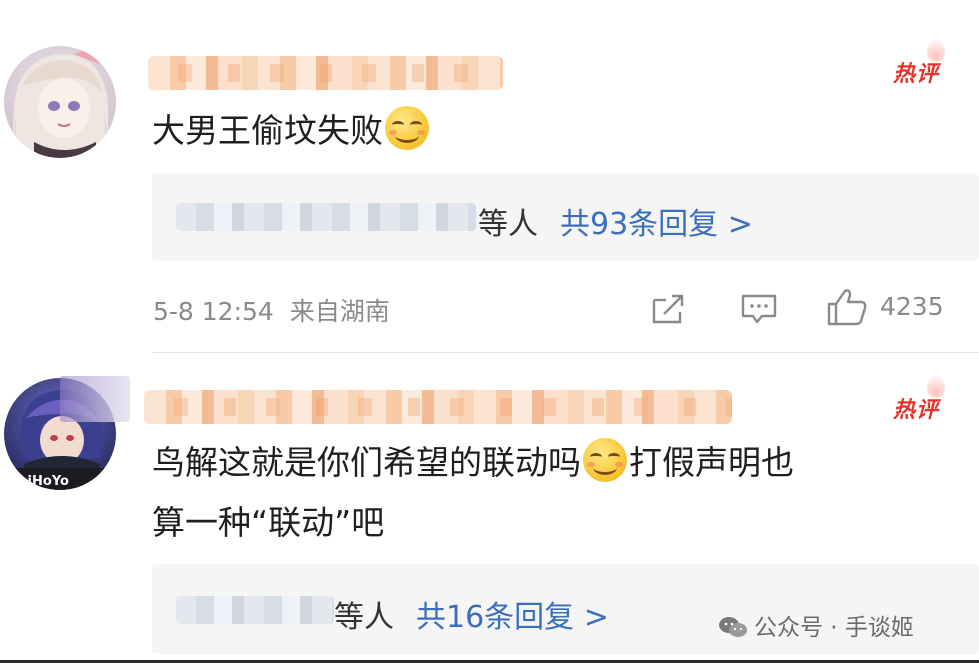  Describe the element at coordinates (407, 128) in the screenshot. I see `smirk-emoji-icon` at that location.